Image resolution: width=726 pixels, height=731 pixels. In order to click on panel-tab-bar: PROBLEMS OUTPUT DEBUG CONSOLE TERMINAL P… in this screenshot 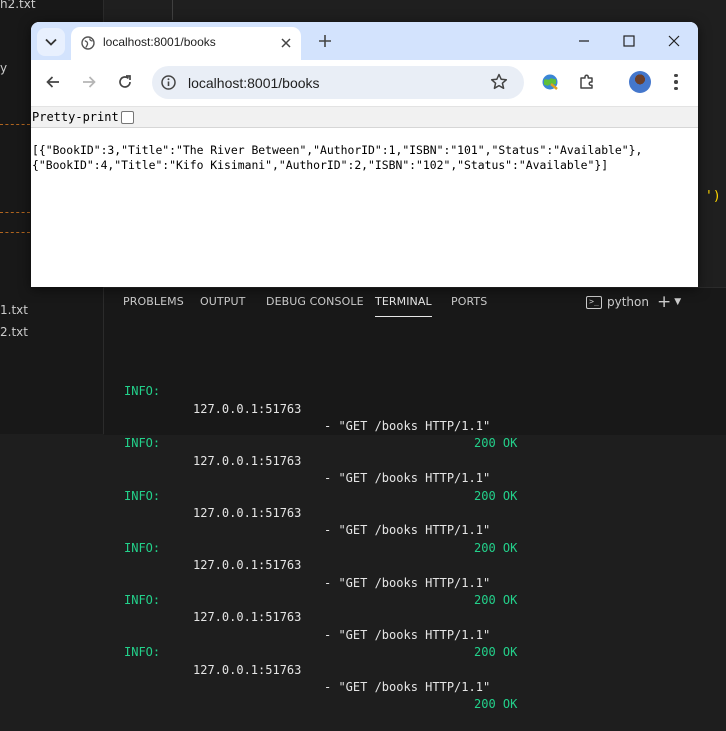, I will do `click(415, 302)`.